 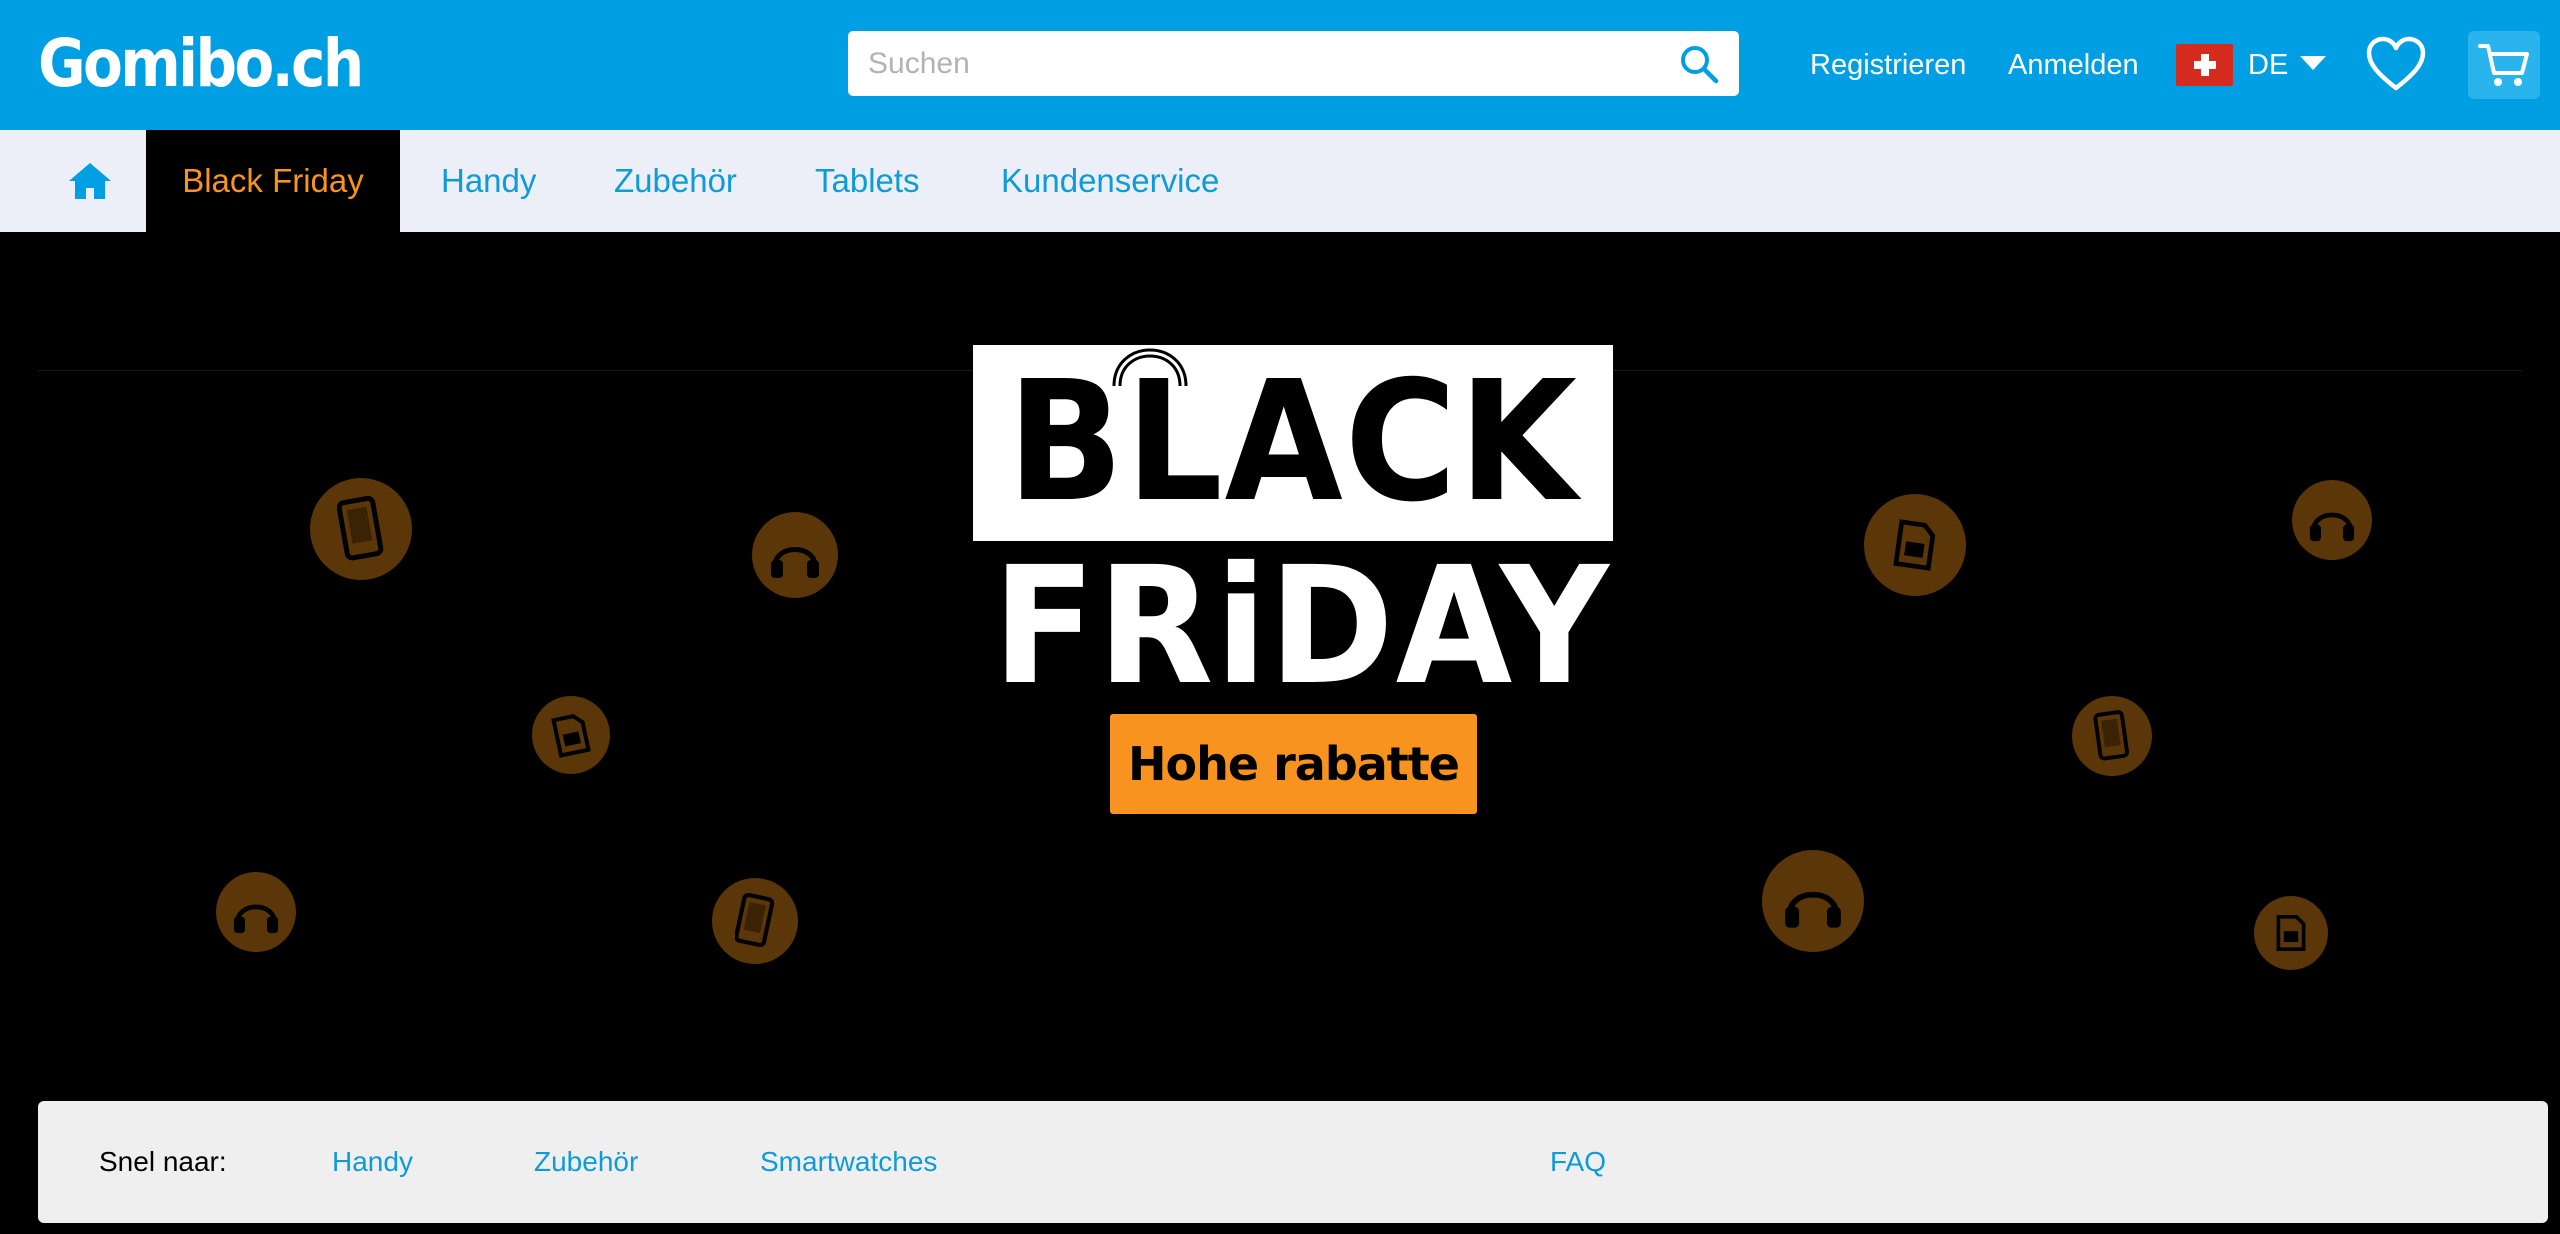 I want to click on heart-icon, so click(x=2396, y=64).